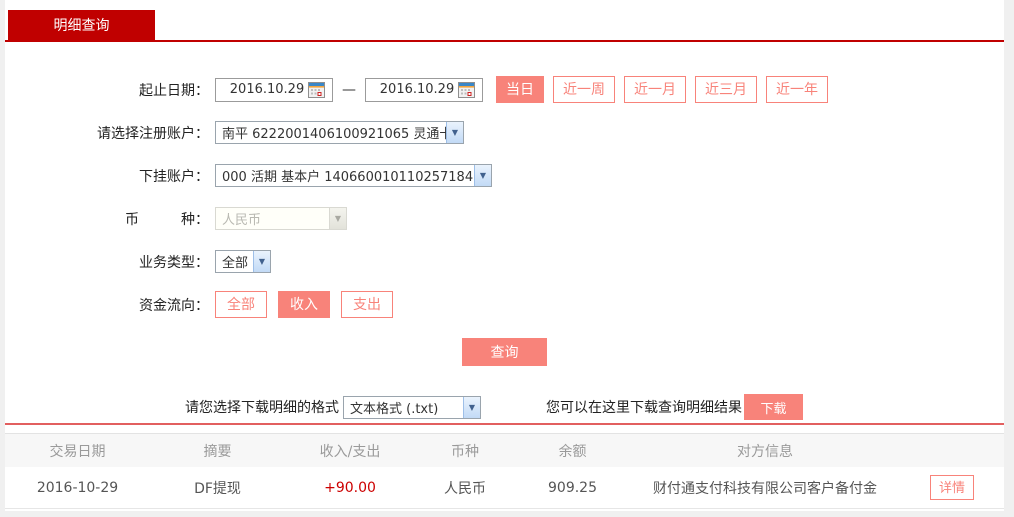  I want to click on fund-flow-all-button: 全部, so click(241, 304).